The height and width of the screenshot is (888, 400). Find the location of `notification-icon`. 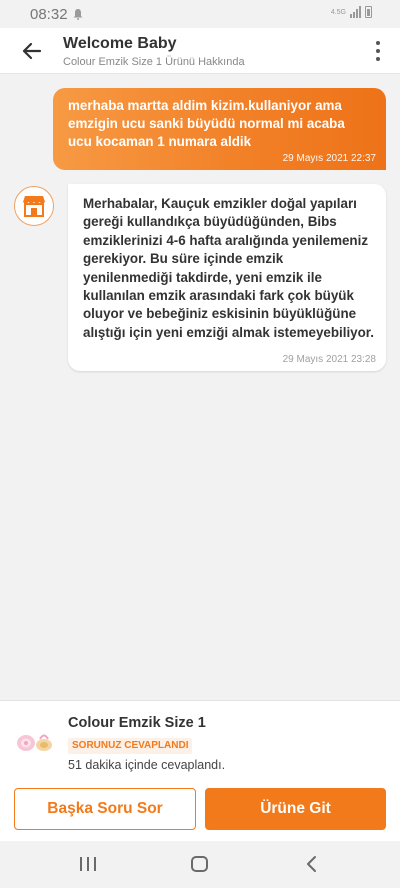

notification-icon is located at coordinates (78, 16).